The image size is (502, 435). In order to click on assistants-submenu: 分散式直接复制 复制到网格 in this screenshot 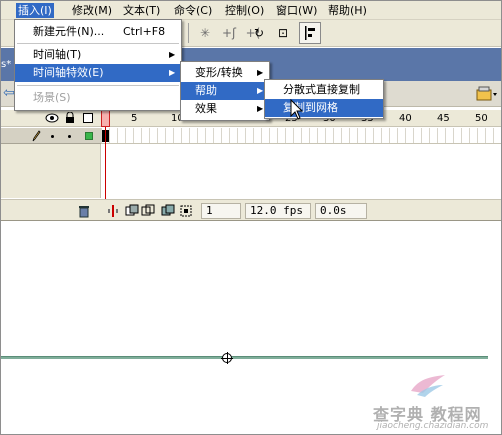, I will do `click(324, 99)`.